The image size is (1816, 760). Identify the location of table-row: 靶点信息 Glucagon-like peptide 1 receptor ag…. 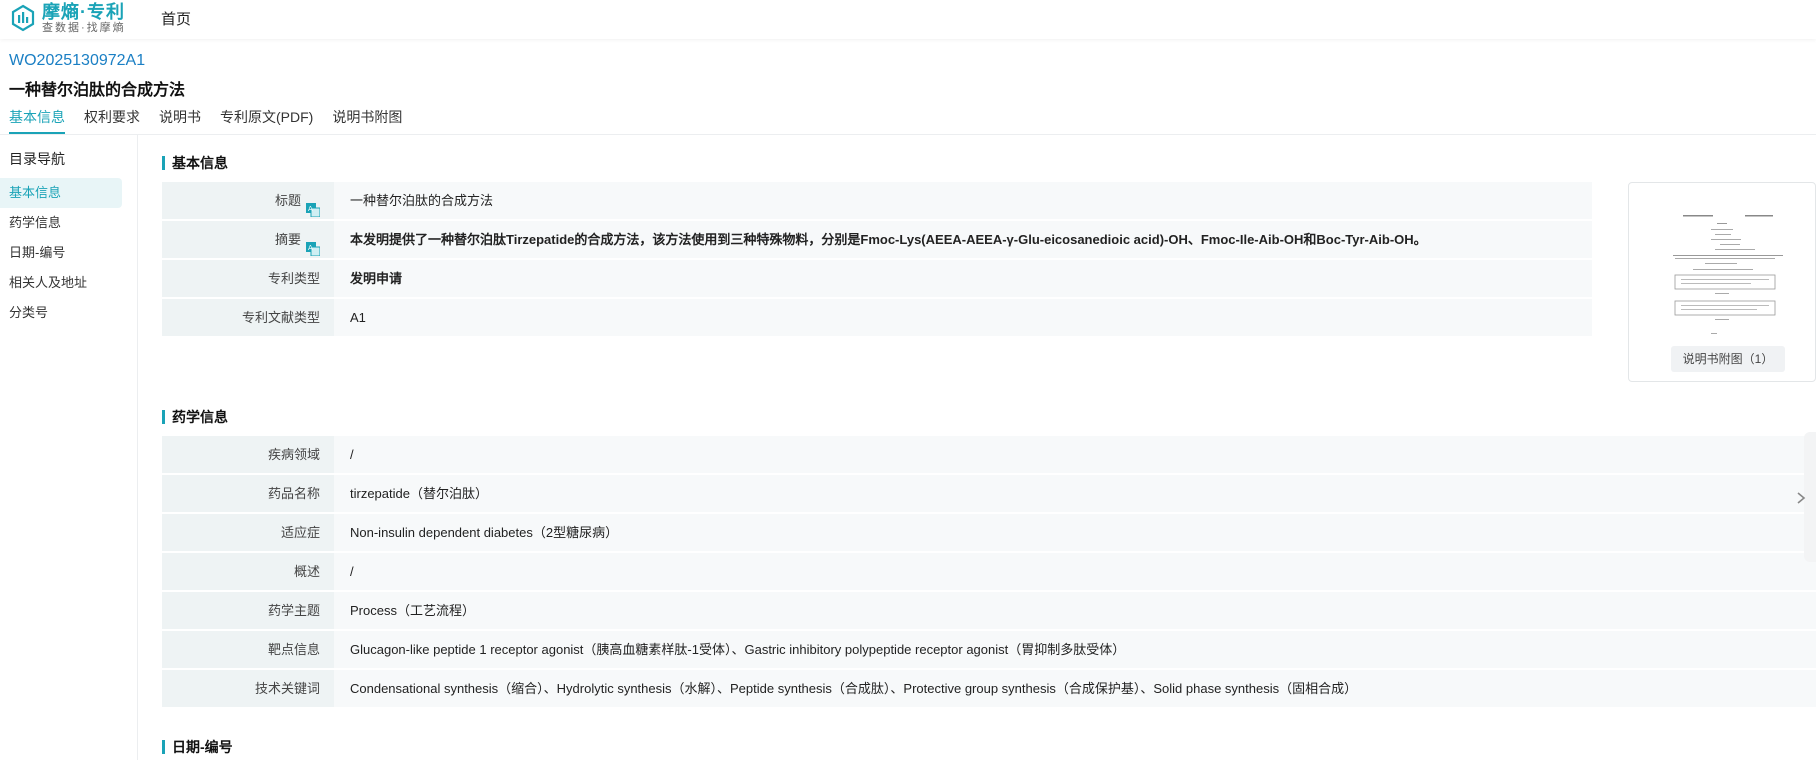
(989, 649).